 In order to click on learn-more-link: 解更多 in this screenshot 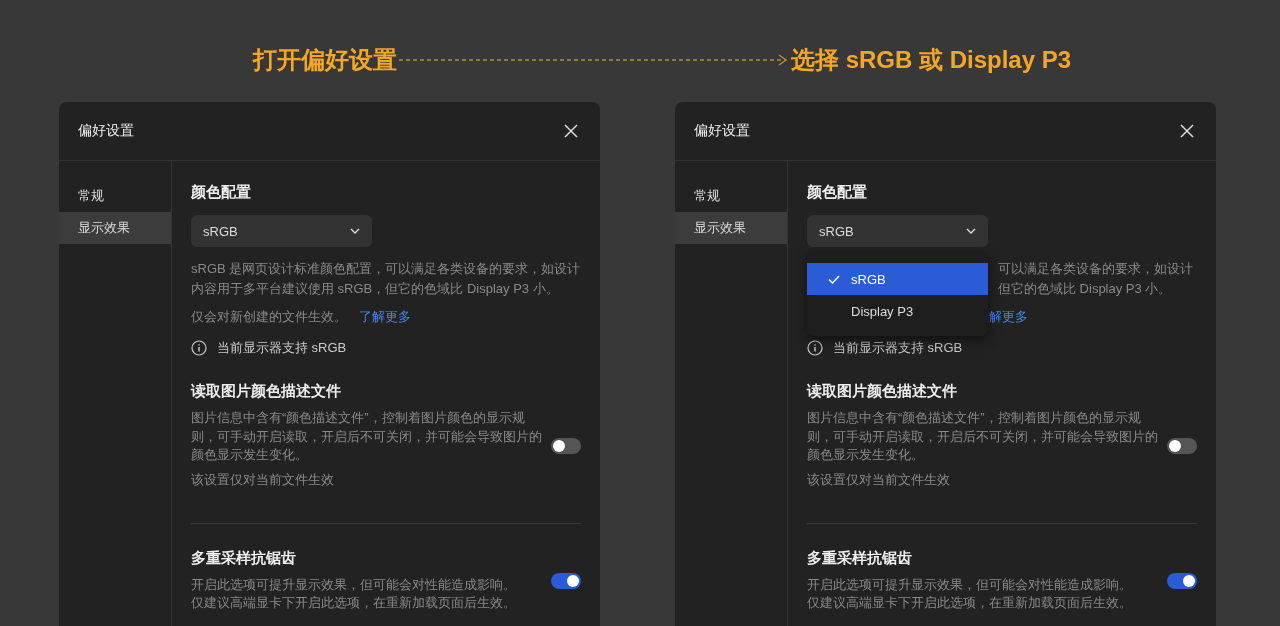, I will do `click(1008, 317)`.